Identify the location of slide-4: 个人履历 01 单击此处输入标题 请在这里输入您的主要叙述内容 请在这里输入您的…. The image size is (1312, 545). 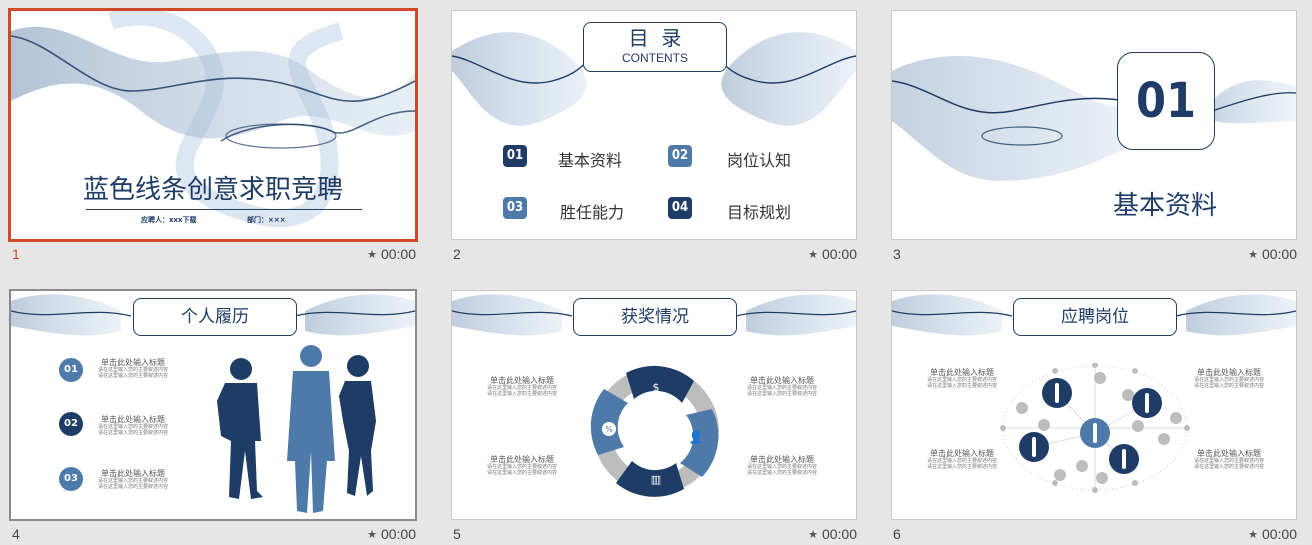
(213, 405).